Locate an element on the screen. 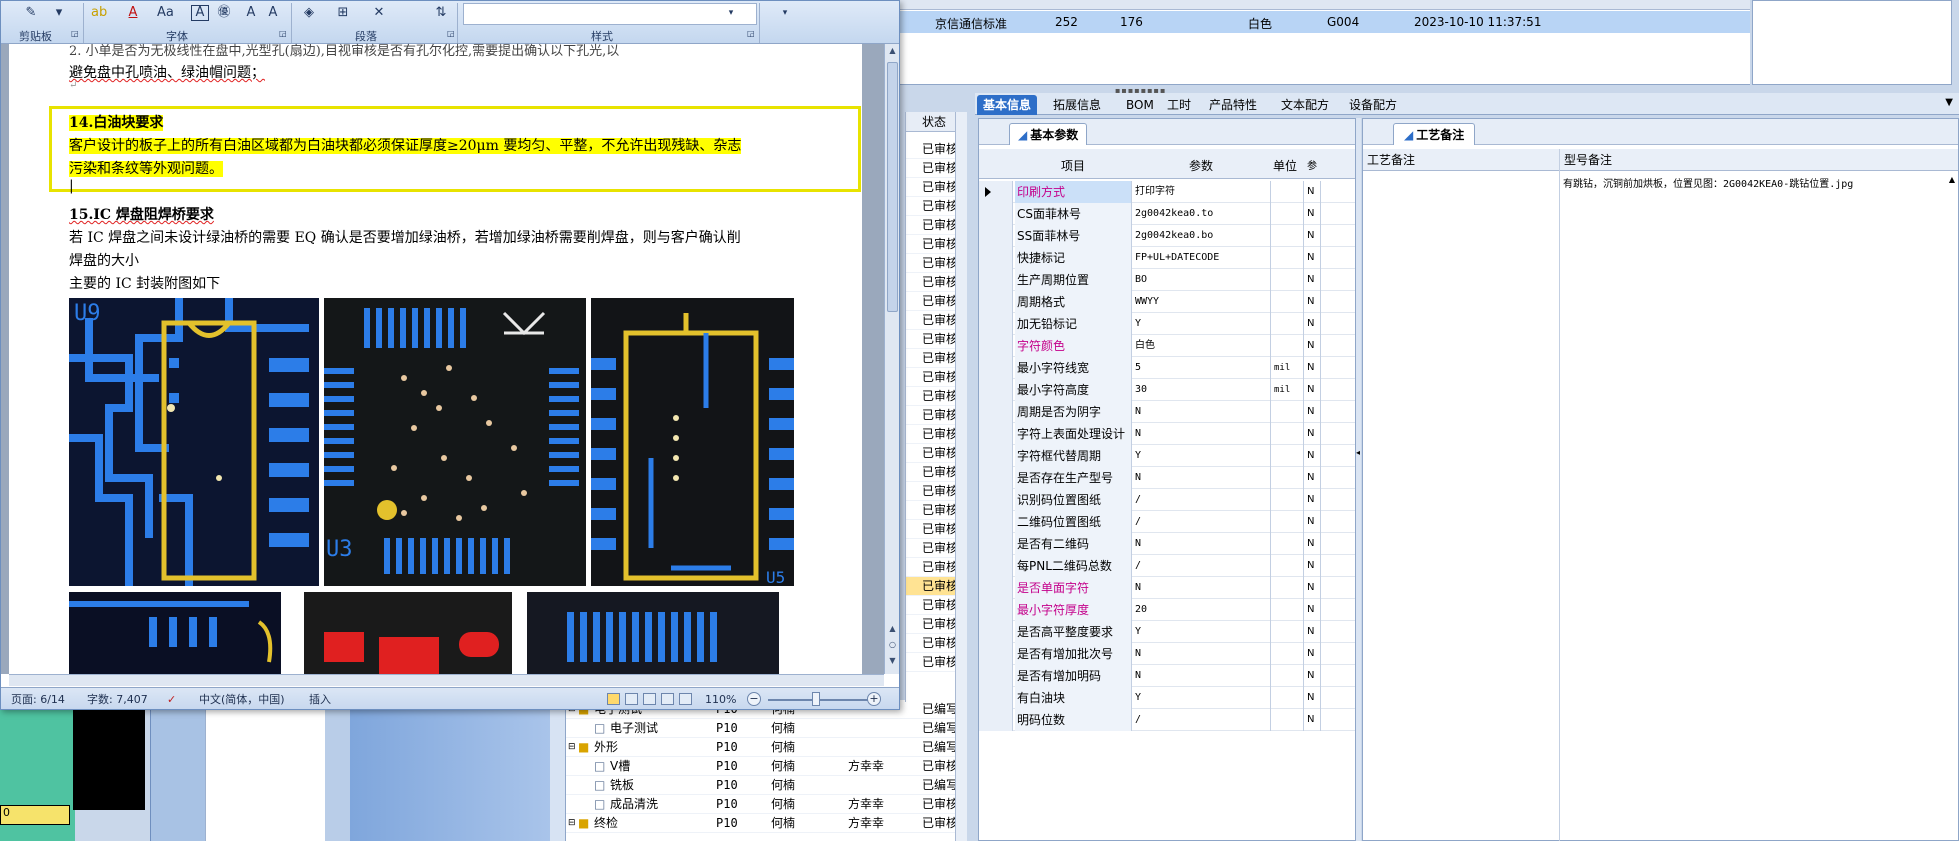 The image size is (1959, 841). tab-4: 产品特性 is located at coordinates (1233, 105).